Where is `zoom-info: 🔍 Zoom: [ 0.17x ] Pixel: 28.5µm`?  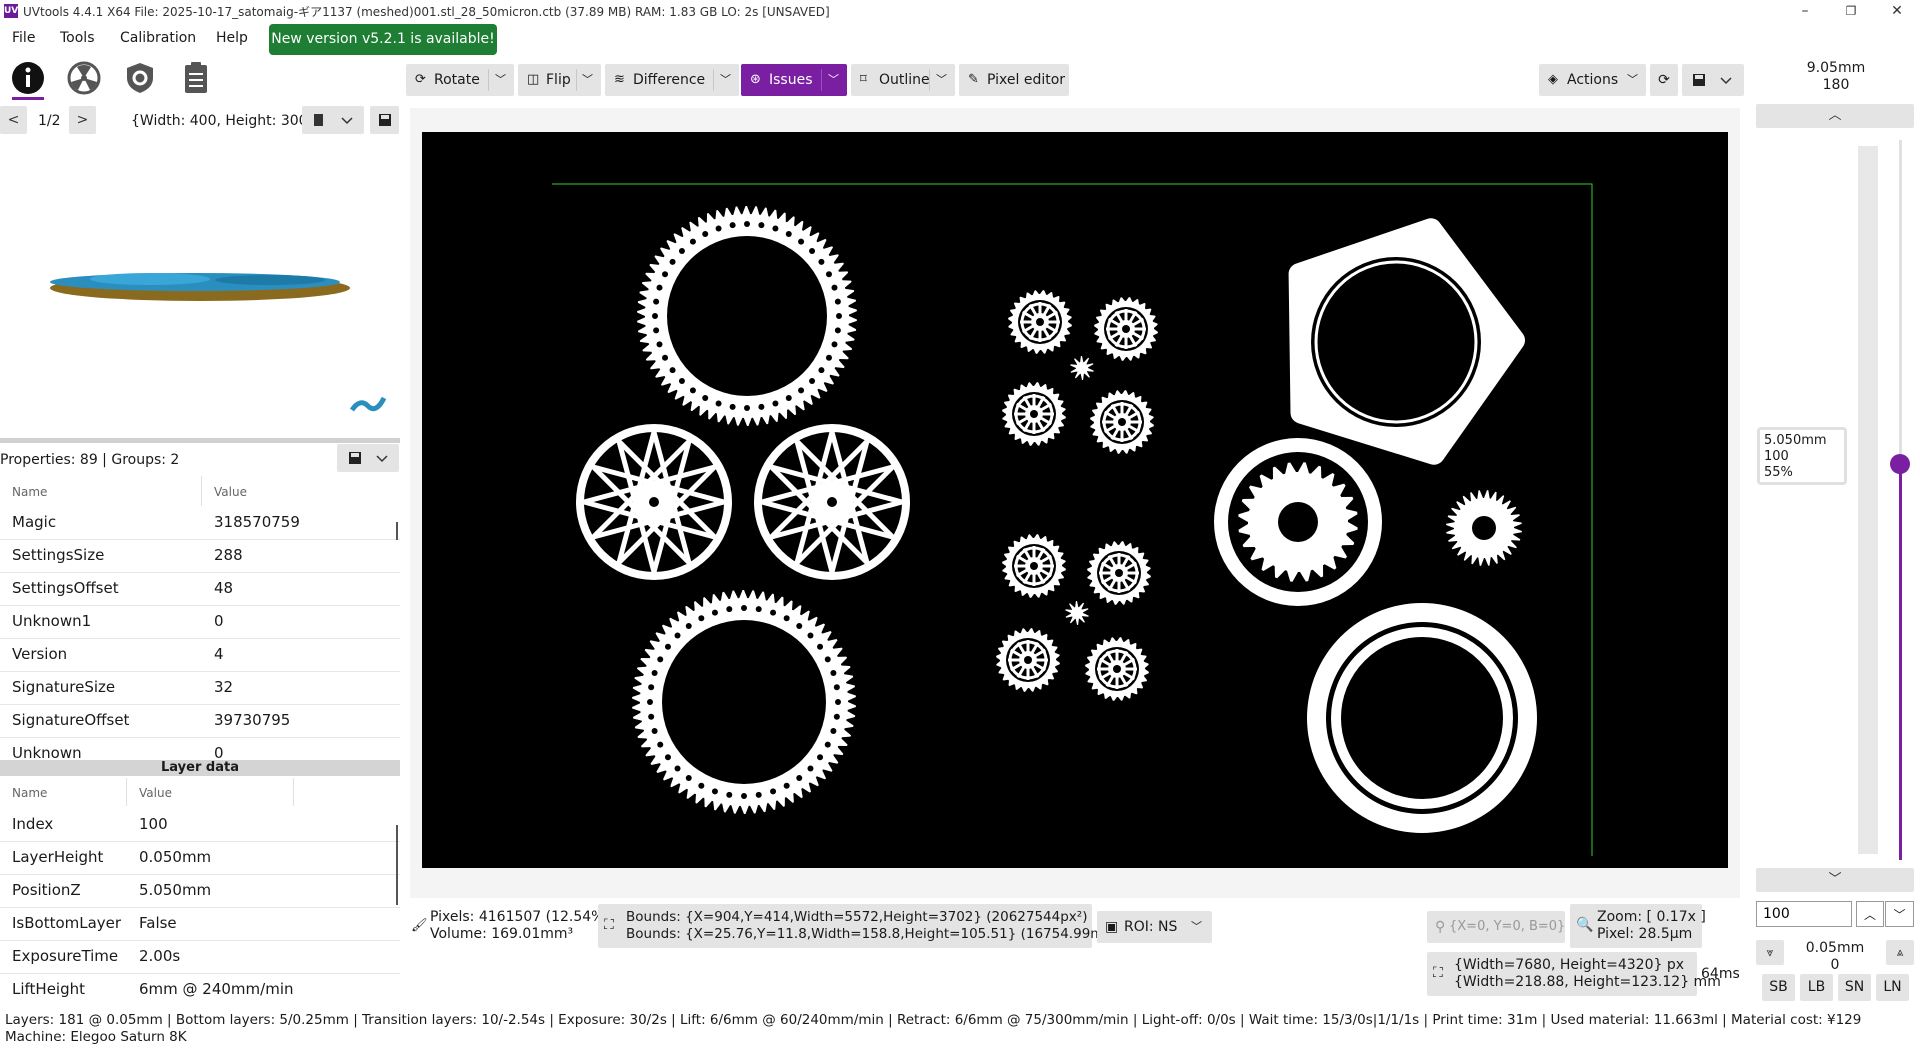 zoom-info: 🔍 Zoom: [ 0.17x ] Pixel: 28.5µm is located at coordinates (1638, 926).